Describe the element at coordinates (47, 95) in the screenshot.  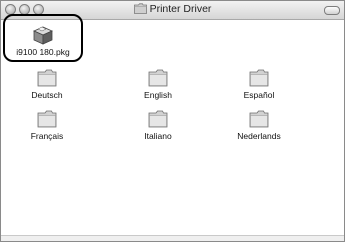
I see `folder-label: Deutsch` at that location.